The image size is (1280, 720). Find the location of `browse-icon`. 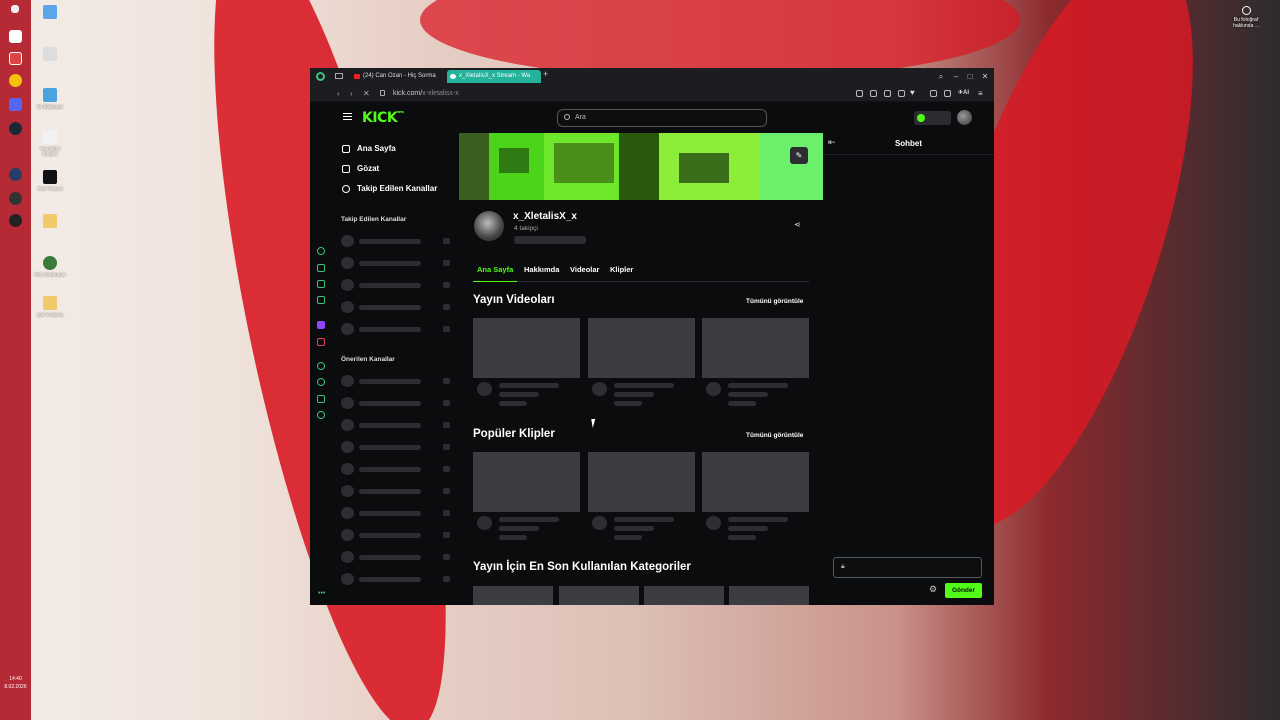

browse-icon is located at coordinates (346, 169).